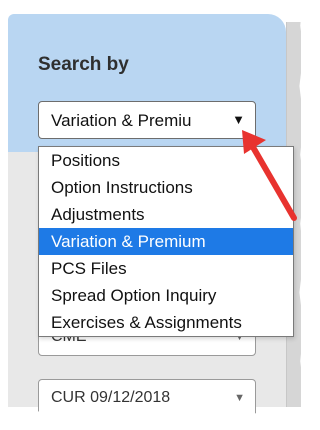 The height and width of the screenshot is (430, 320). What do you see at coordinates (83, 64) in the screenshot?
I see `search-by-label: Search by` at bounding box center [83, 64].